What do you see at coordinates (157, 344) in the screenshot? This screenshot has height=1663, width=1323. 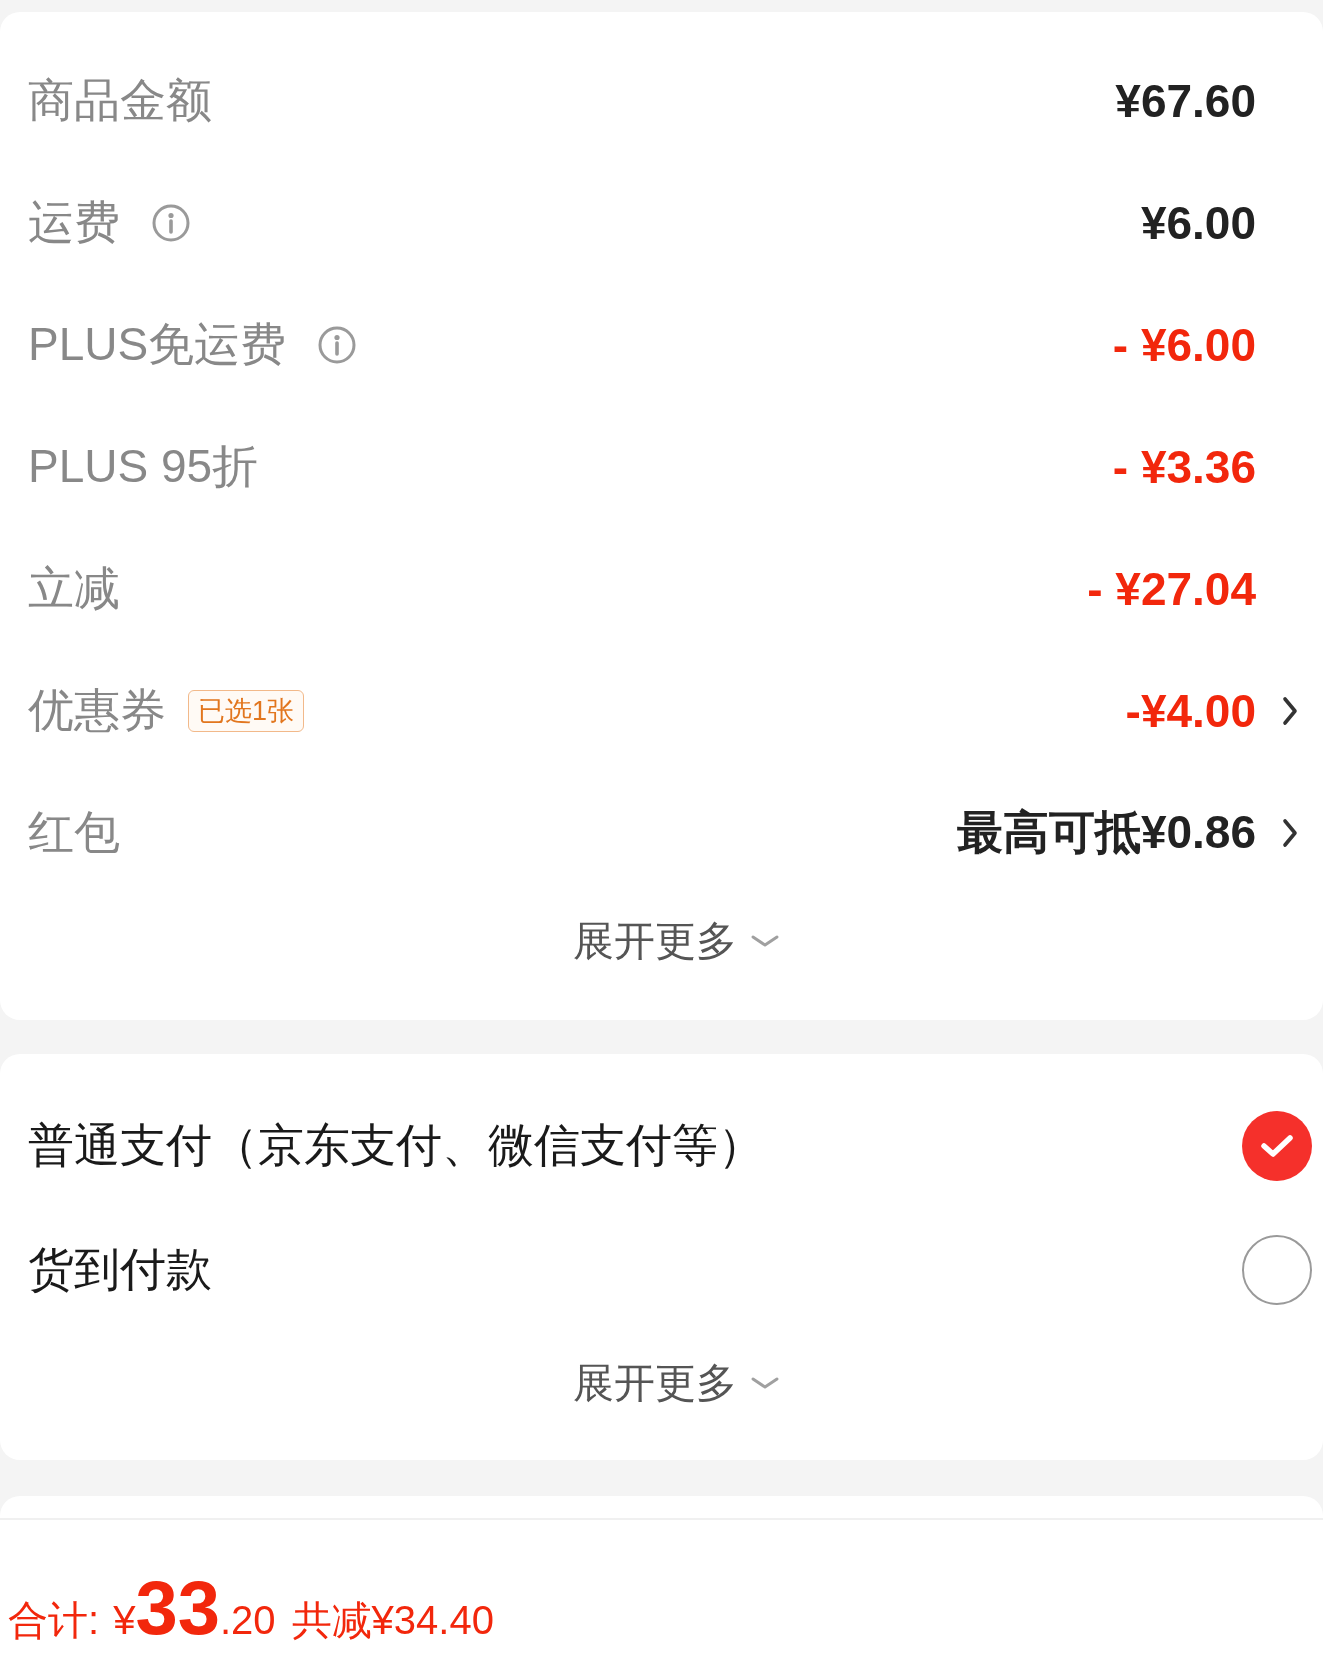 I see `fee-label: PLUS免运费` at bounding box center [157, 344].